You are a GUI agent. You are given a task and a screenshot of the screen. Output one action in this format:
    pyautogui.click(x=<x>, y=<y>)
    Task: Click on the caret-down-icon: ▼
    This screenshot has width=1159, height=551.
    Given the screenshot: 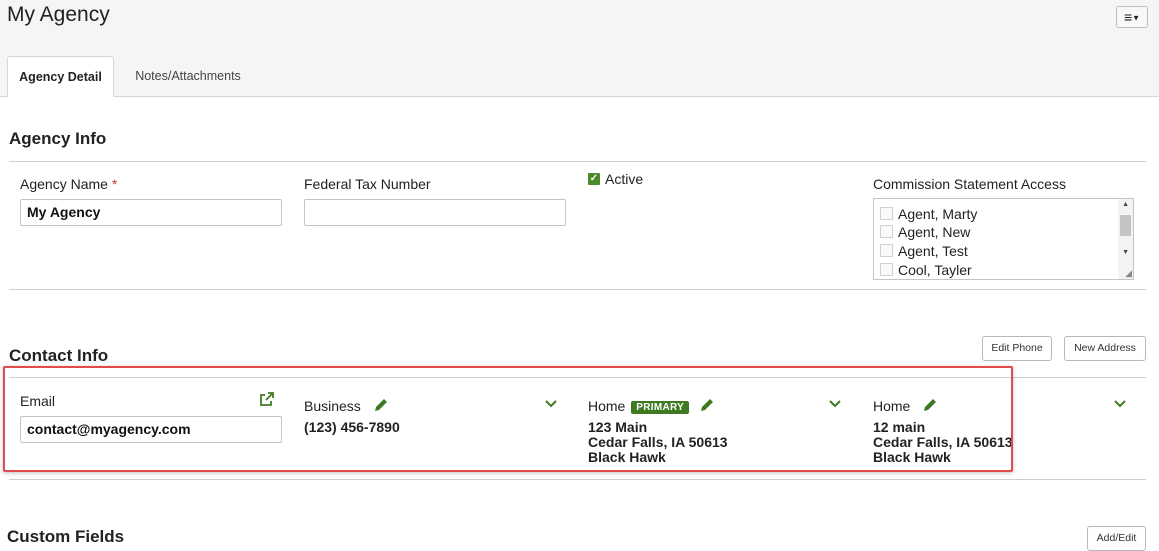 What is the action you would take?
    pyautogui.click(x=1136, y=18)
    